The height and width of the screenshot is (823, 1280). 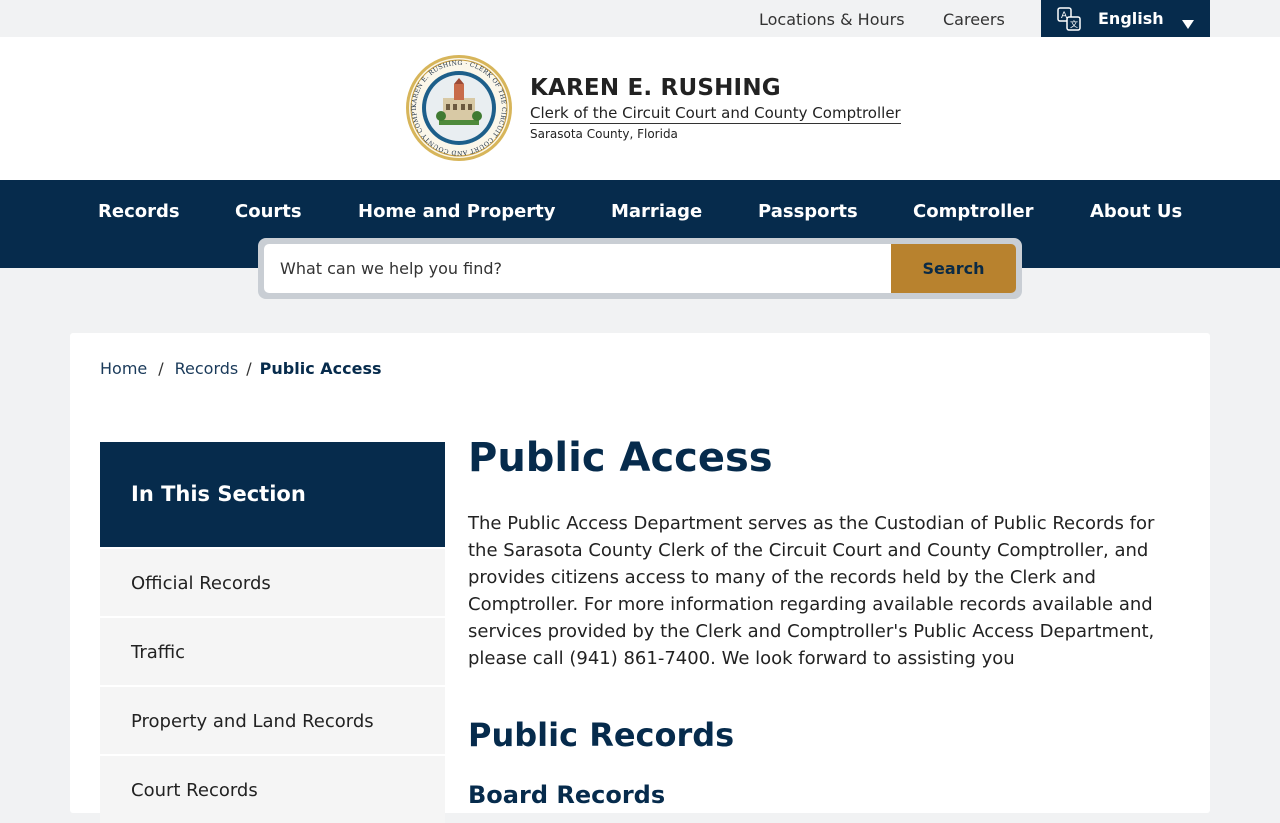 What do you see at coordinates (207, 368) in the screenshot?
I see `breadcrumb-records: Records` at bounding box center [207, 368].